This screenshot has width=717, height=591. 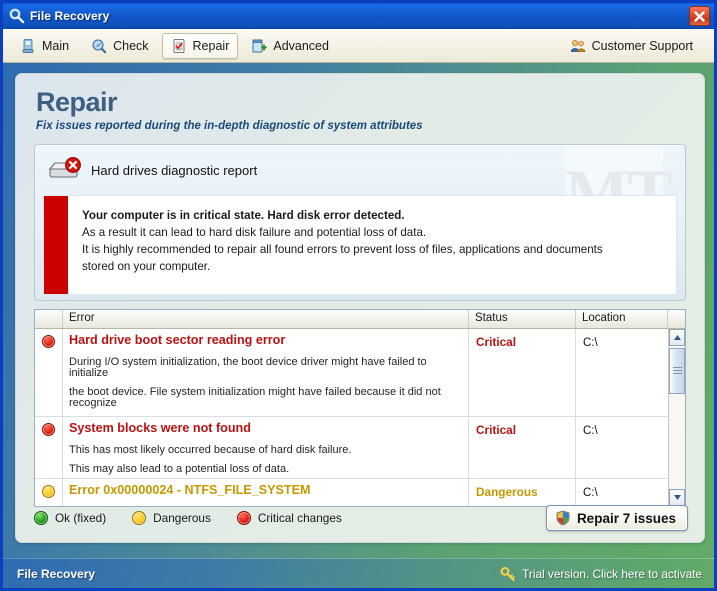 I want to click on legend-label-ok: Ok (fixed), so click(x=81, y=518).